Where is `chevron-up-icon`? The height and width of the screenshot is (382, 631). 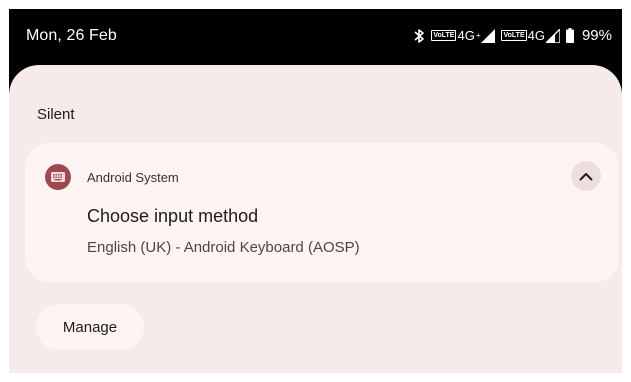
chevron-up-icon is located at coordinates (586, 176).